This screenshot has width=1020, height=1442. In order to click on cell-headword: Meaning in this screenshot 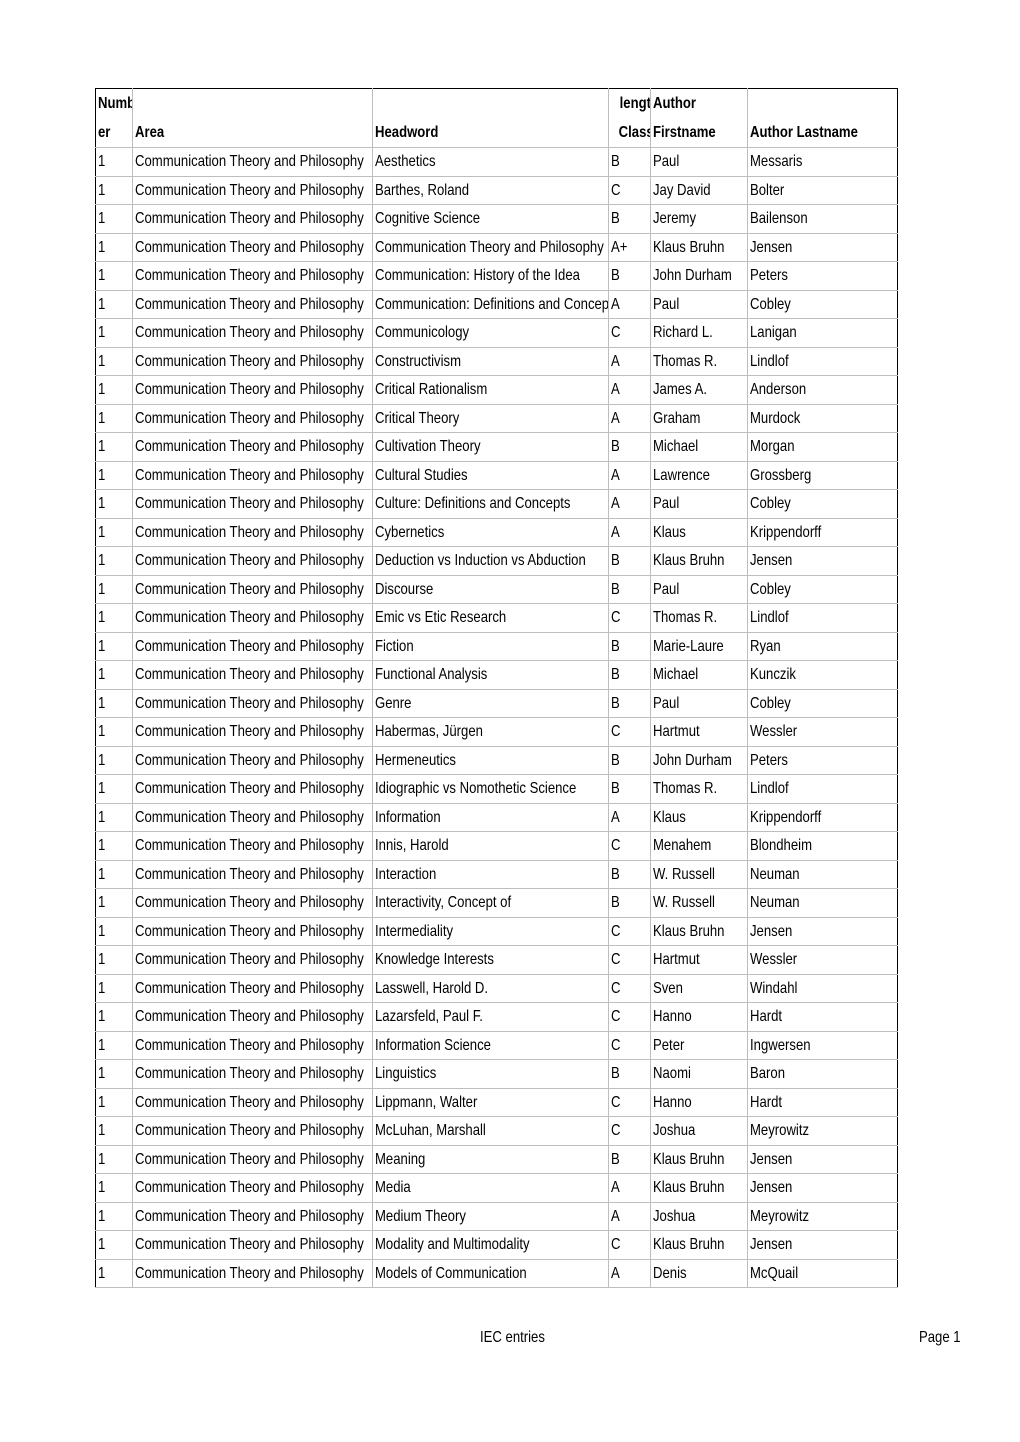, I will do `click(490, 1159)`.